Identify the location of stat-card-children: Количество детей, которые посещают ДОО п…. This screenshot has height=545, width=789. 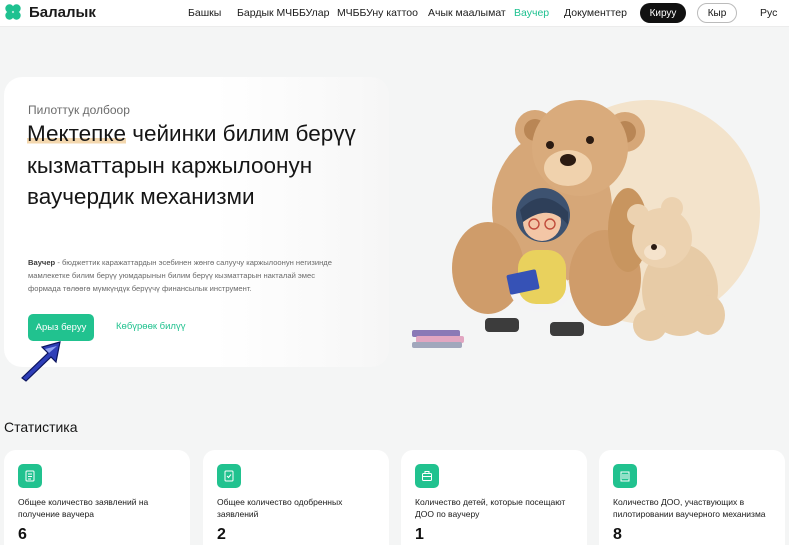
(494, 497).